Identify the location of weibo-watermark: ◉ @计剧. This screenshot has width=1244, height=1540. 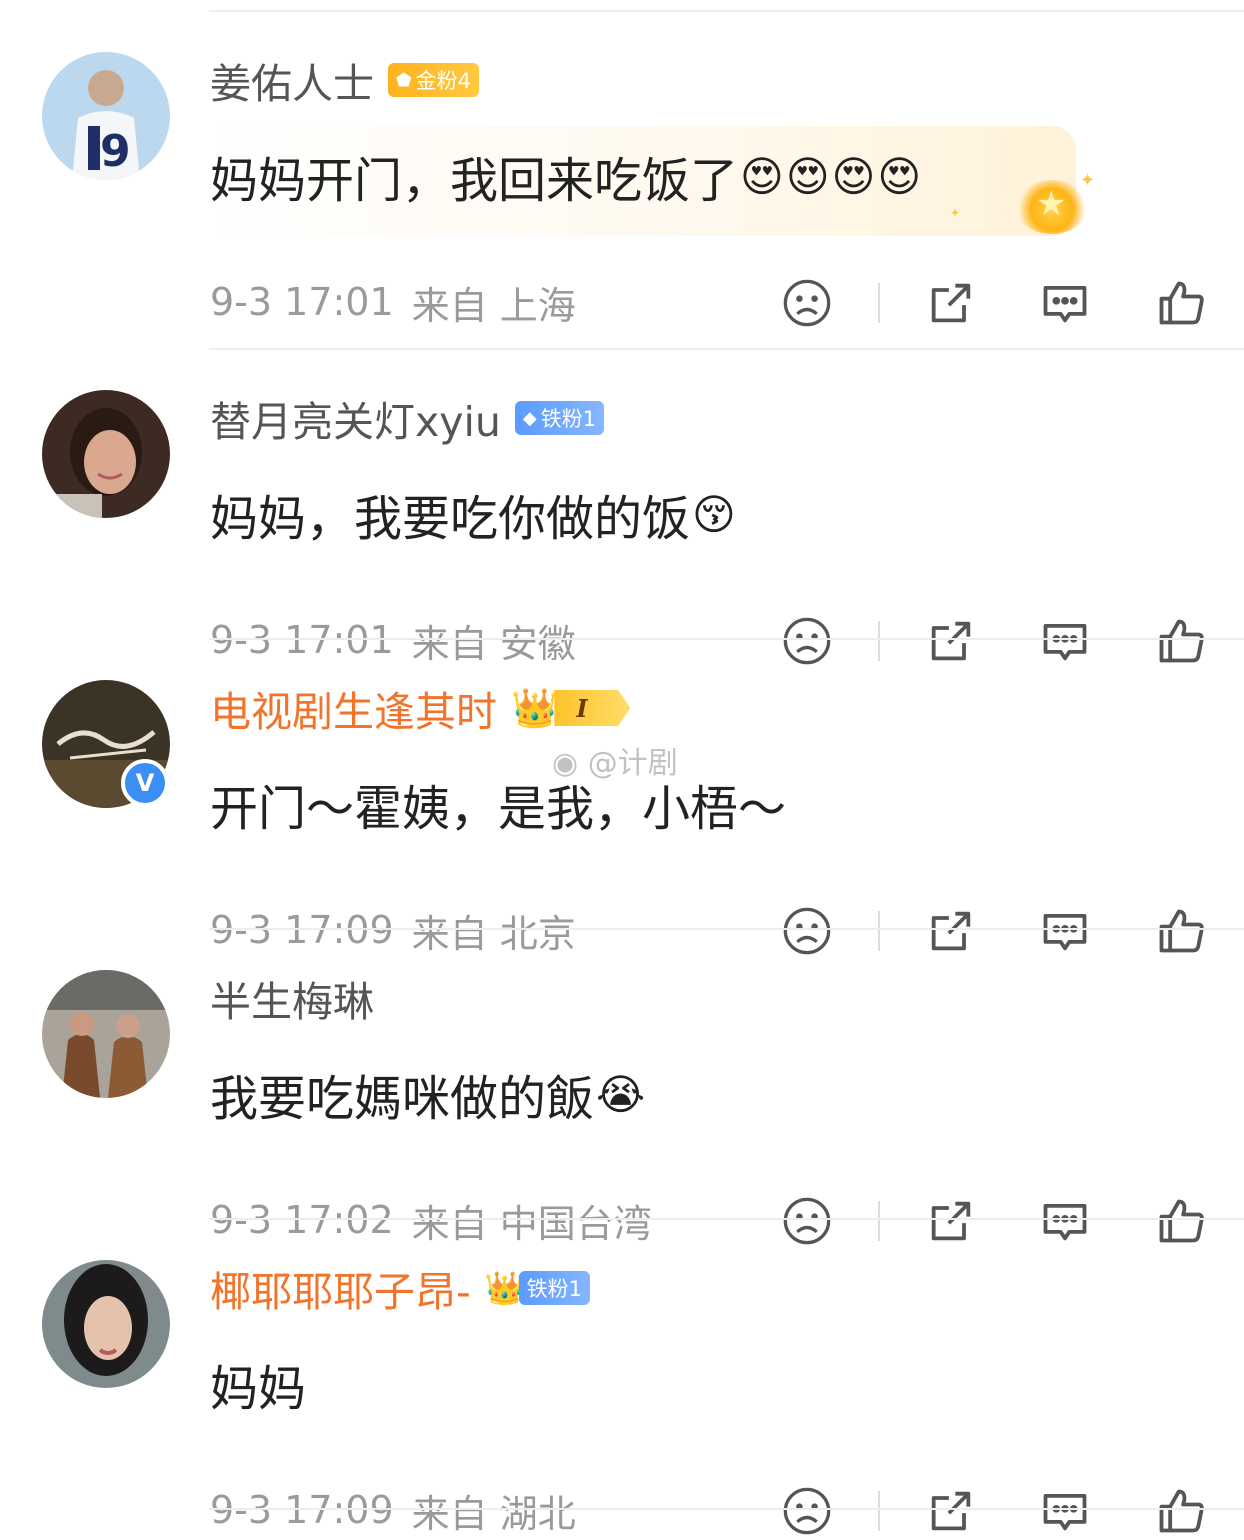
(615, 760).